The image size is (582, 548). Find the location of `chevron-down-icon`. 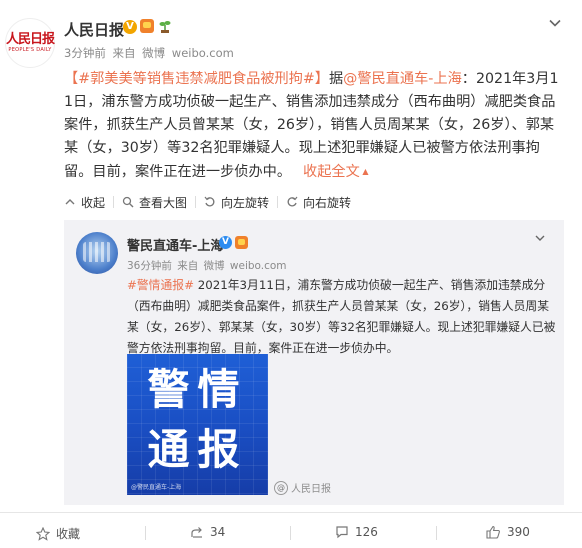

chevron-down-icon is located at coordinates (555, 23).